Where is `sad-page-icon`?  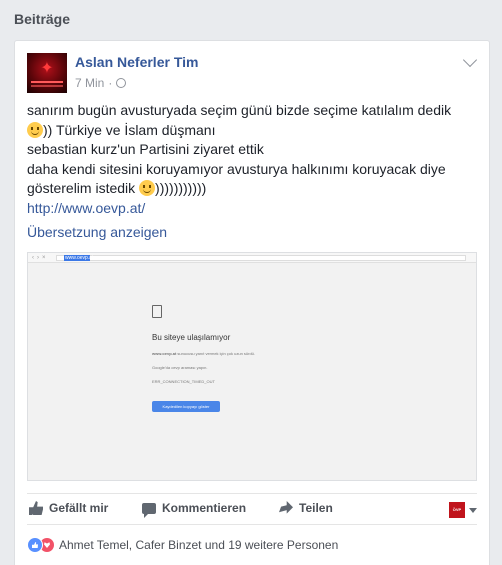
sad-page-icon is located at coordinates (157, 311).